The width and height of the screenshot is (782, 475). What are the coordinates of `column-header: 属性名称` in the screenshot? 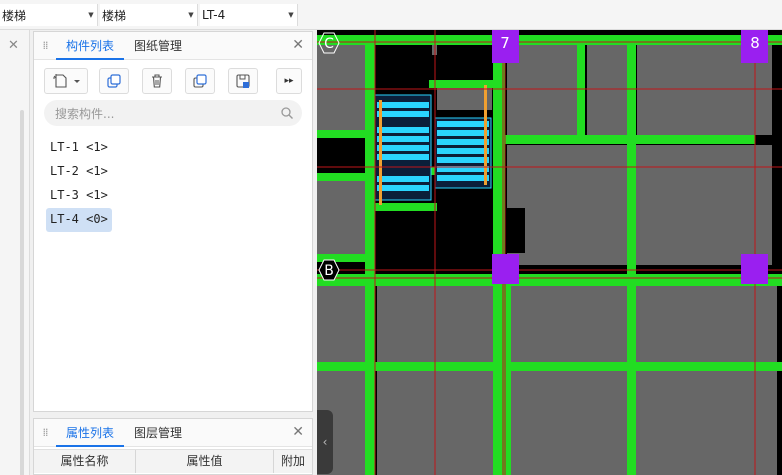 It's located at (85, 461).